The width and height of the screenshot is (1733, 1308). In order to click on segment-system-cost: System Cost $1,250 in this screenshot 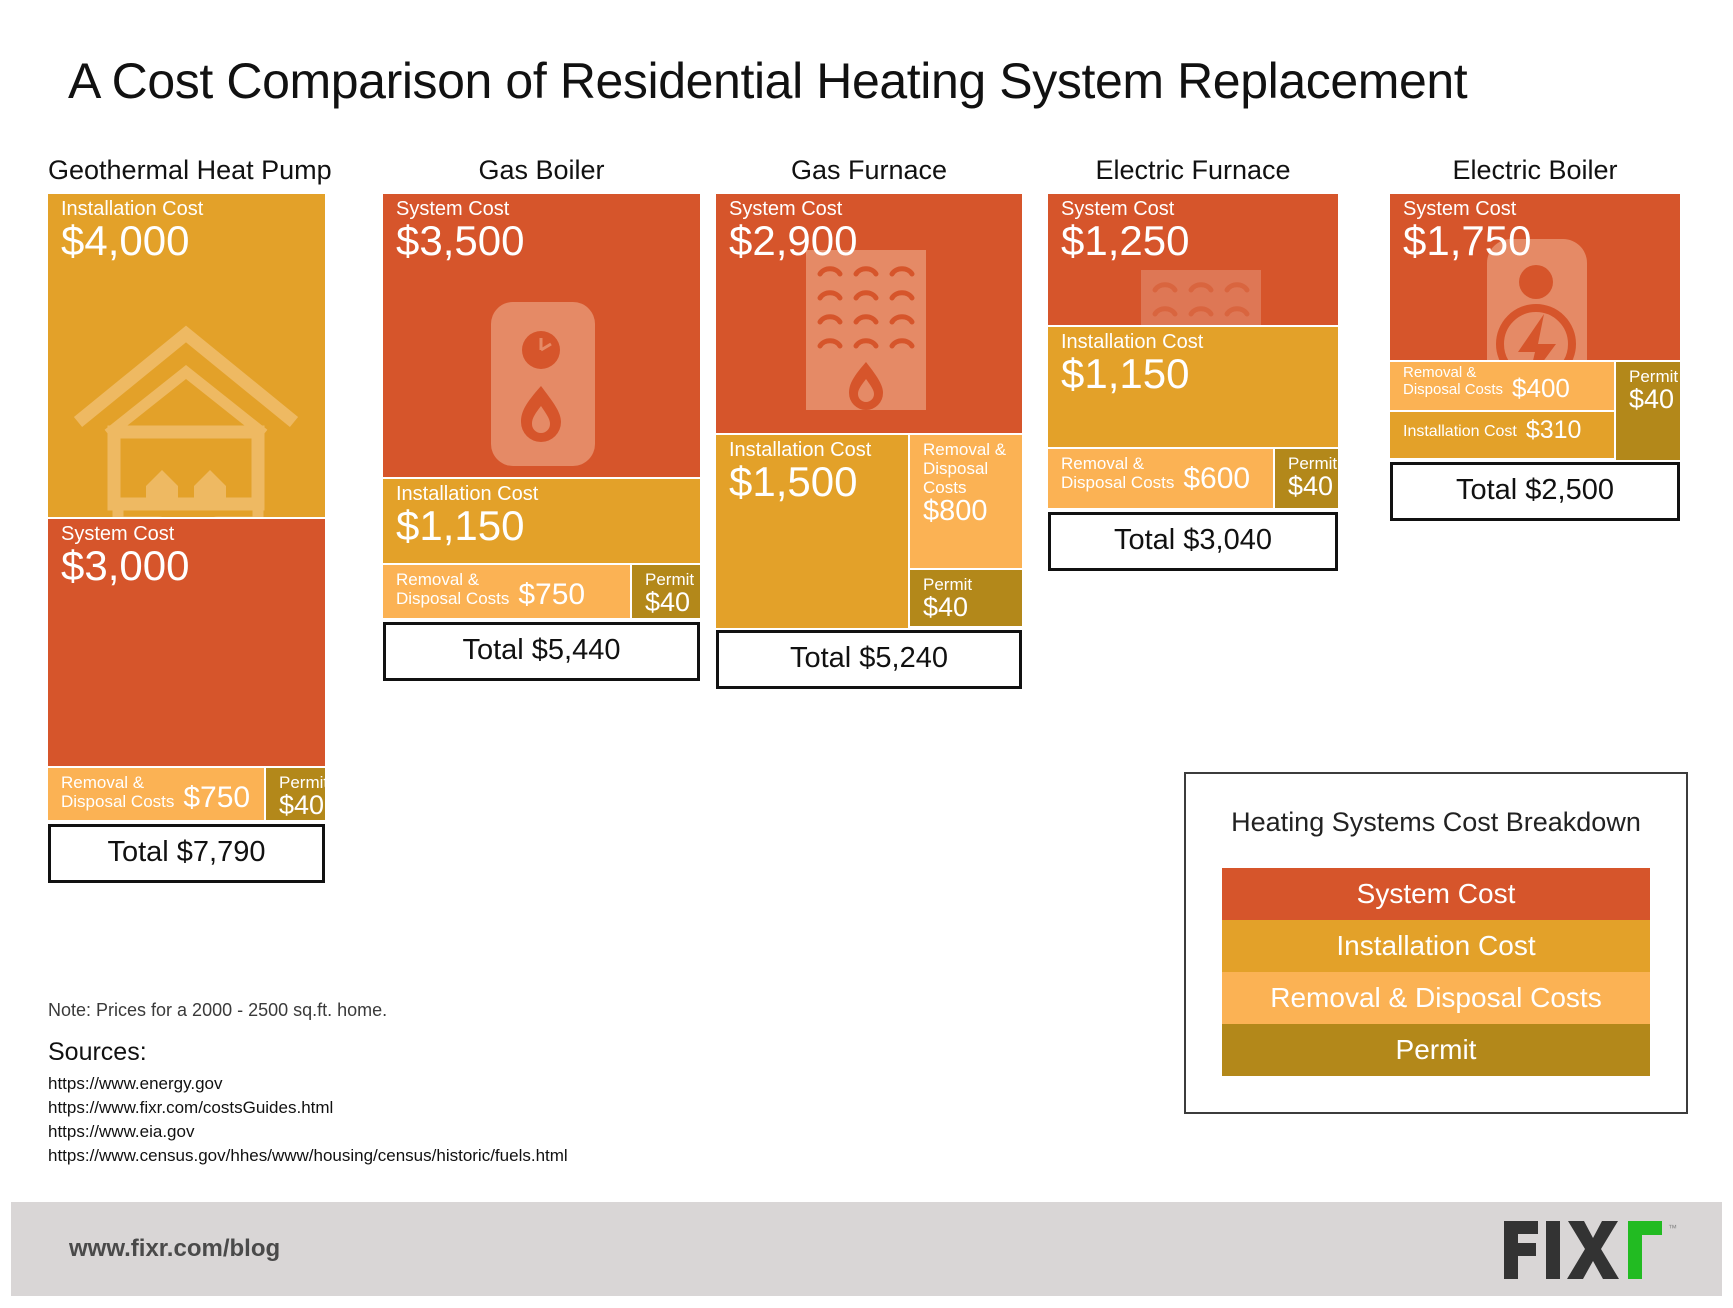, I will do `click(1193, 260)`.